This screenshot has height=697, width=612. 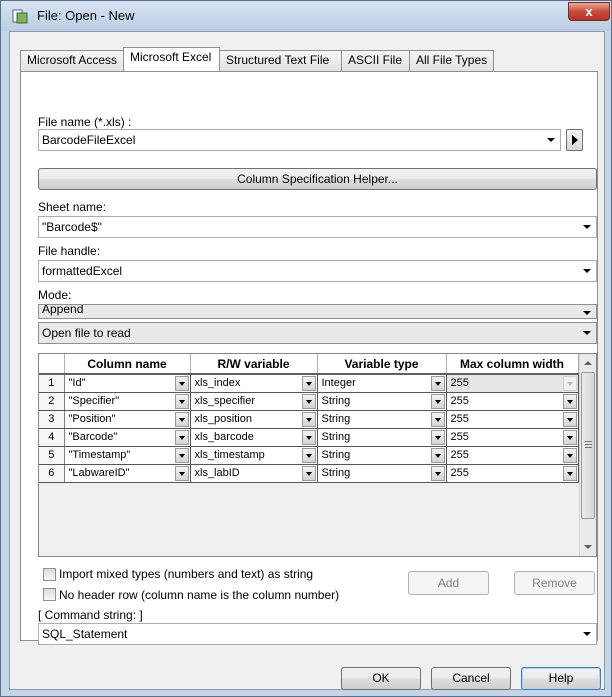 I want to click on table-row: 2 "Specifier" xls_specifier String 255, so click(x=309, y=401).